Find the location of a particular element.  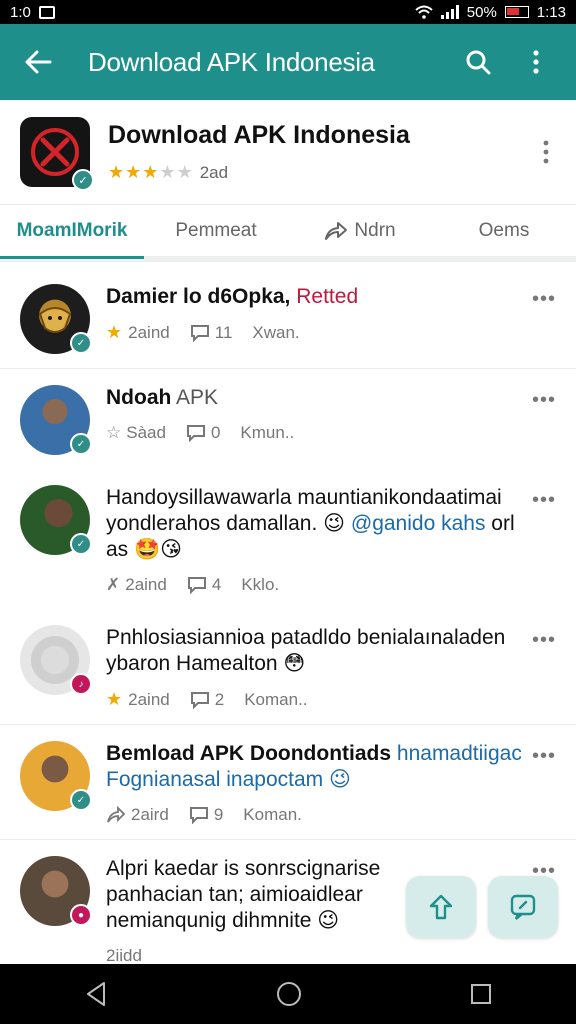

tab-comments: Pemmeat is located at coordinates (216, 230).